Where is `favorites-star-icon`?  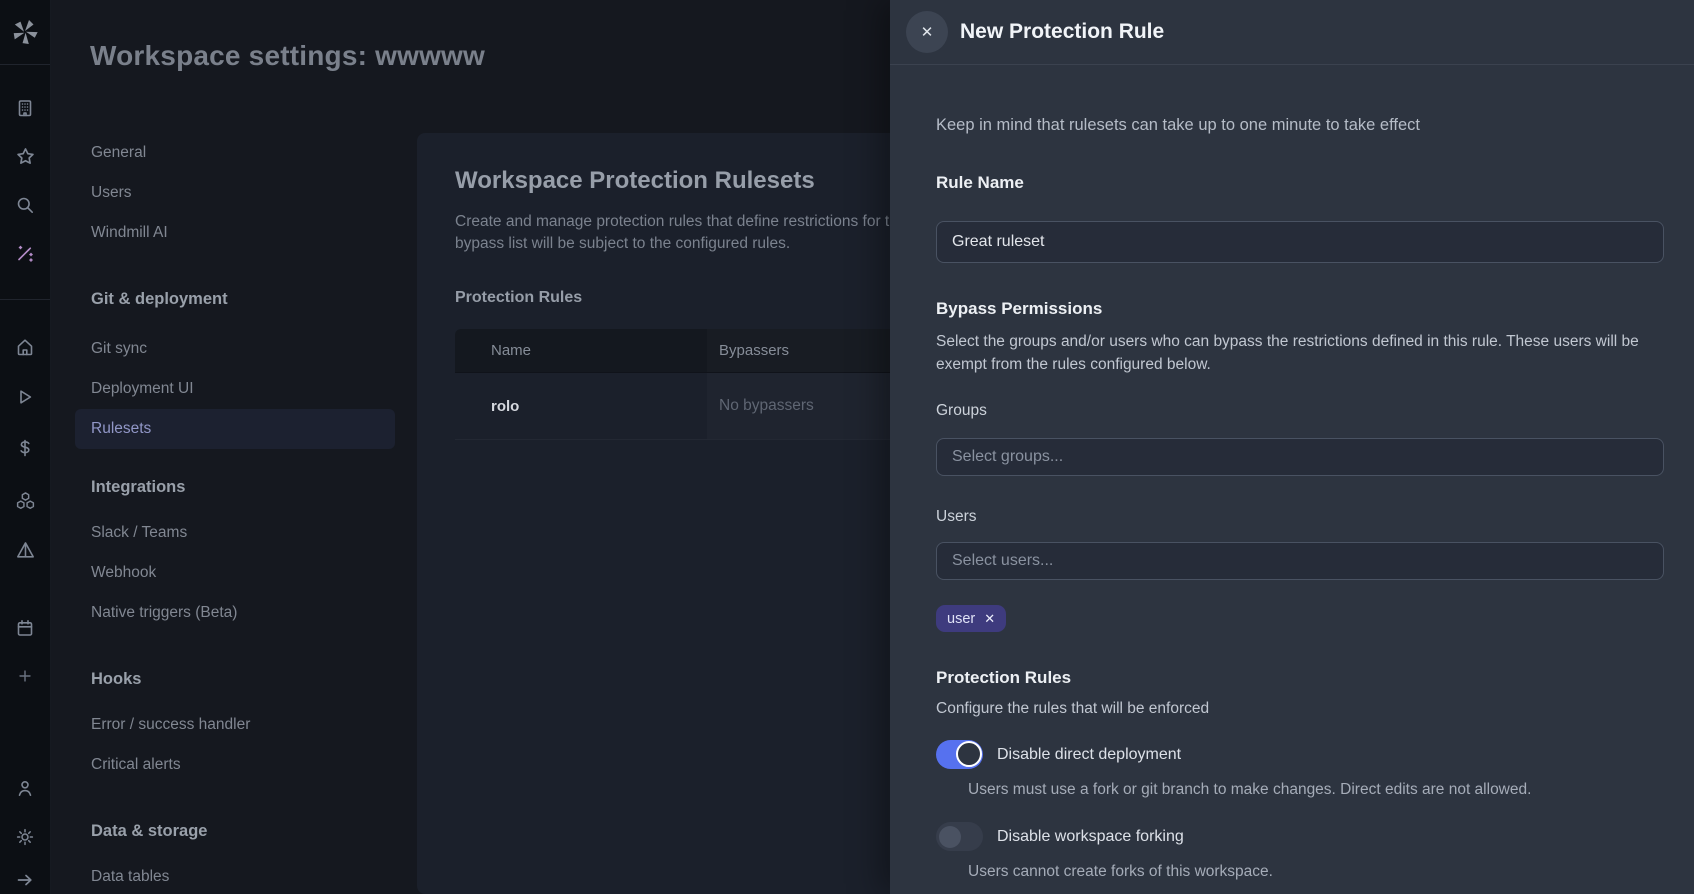
favorites-star-icon is located at coordinates (25, 156).